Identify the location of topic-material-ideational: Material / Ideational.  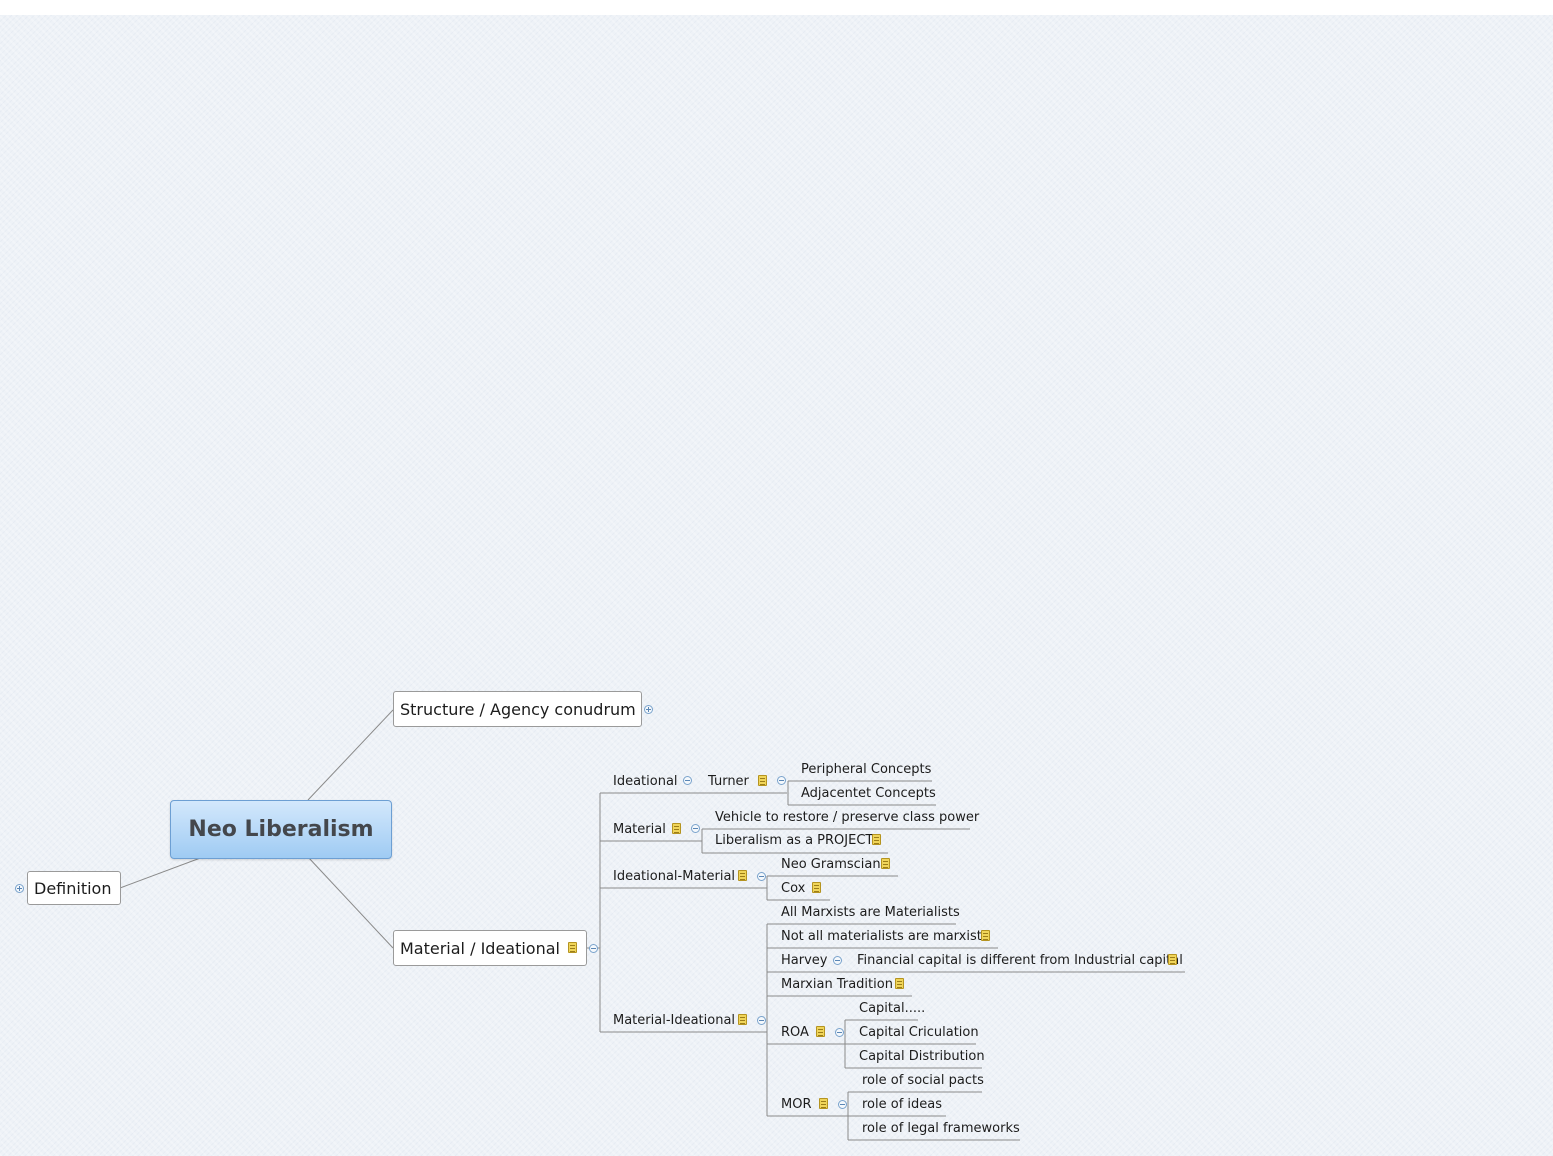
(490, 948).